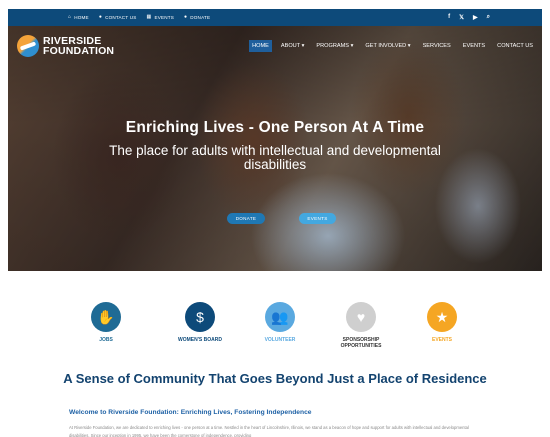 The image size is (550, 437). Describe the element at coordinates (246, 218) in the screenshot. I see `donate-button: DONATE` at that location.